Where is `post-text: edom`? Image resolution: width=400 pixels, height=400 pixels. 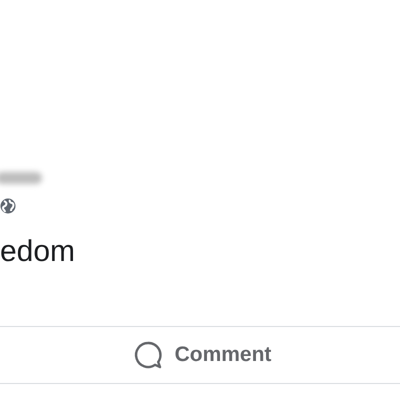
post-text: edom is located at coordinates (38, 252).